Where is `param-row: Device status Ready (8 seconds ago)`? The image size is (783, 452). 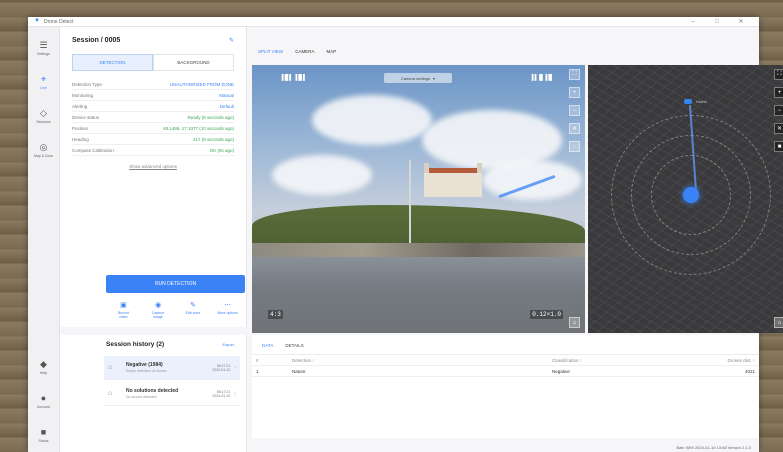
param-row: Device status Ready (8 seconds ago) is located at coordinates (153, 117).